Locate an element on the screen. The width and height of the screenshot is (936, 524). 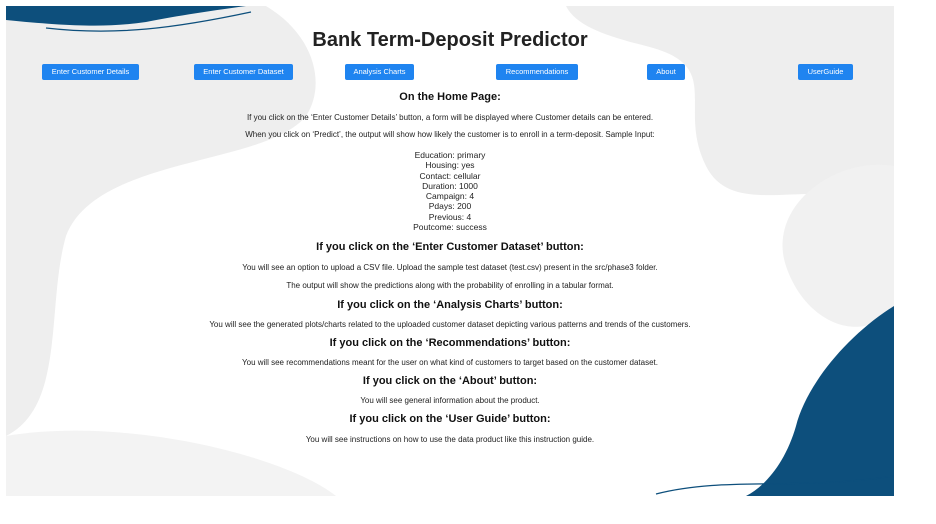
page-title: Bank Term-Deposit Predictor is located at coordinates (450, 40).